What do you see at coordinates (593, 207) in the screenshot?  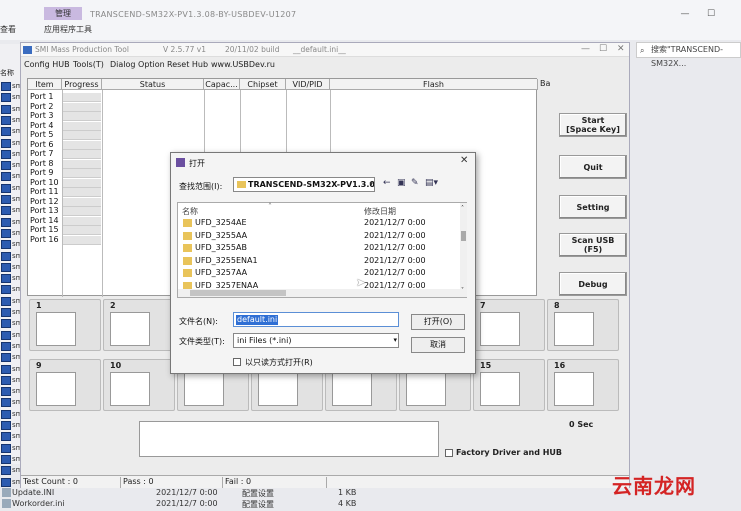 I see `setting-button: Setting` at bounding box center [593, 207].